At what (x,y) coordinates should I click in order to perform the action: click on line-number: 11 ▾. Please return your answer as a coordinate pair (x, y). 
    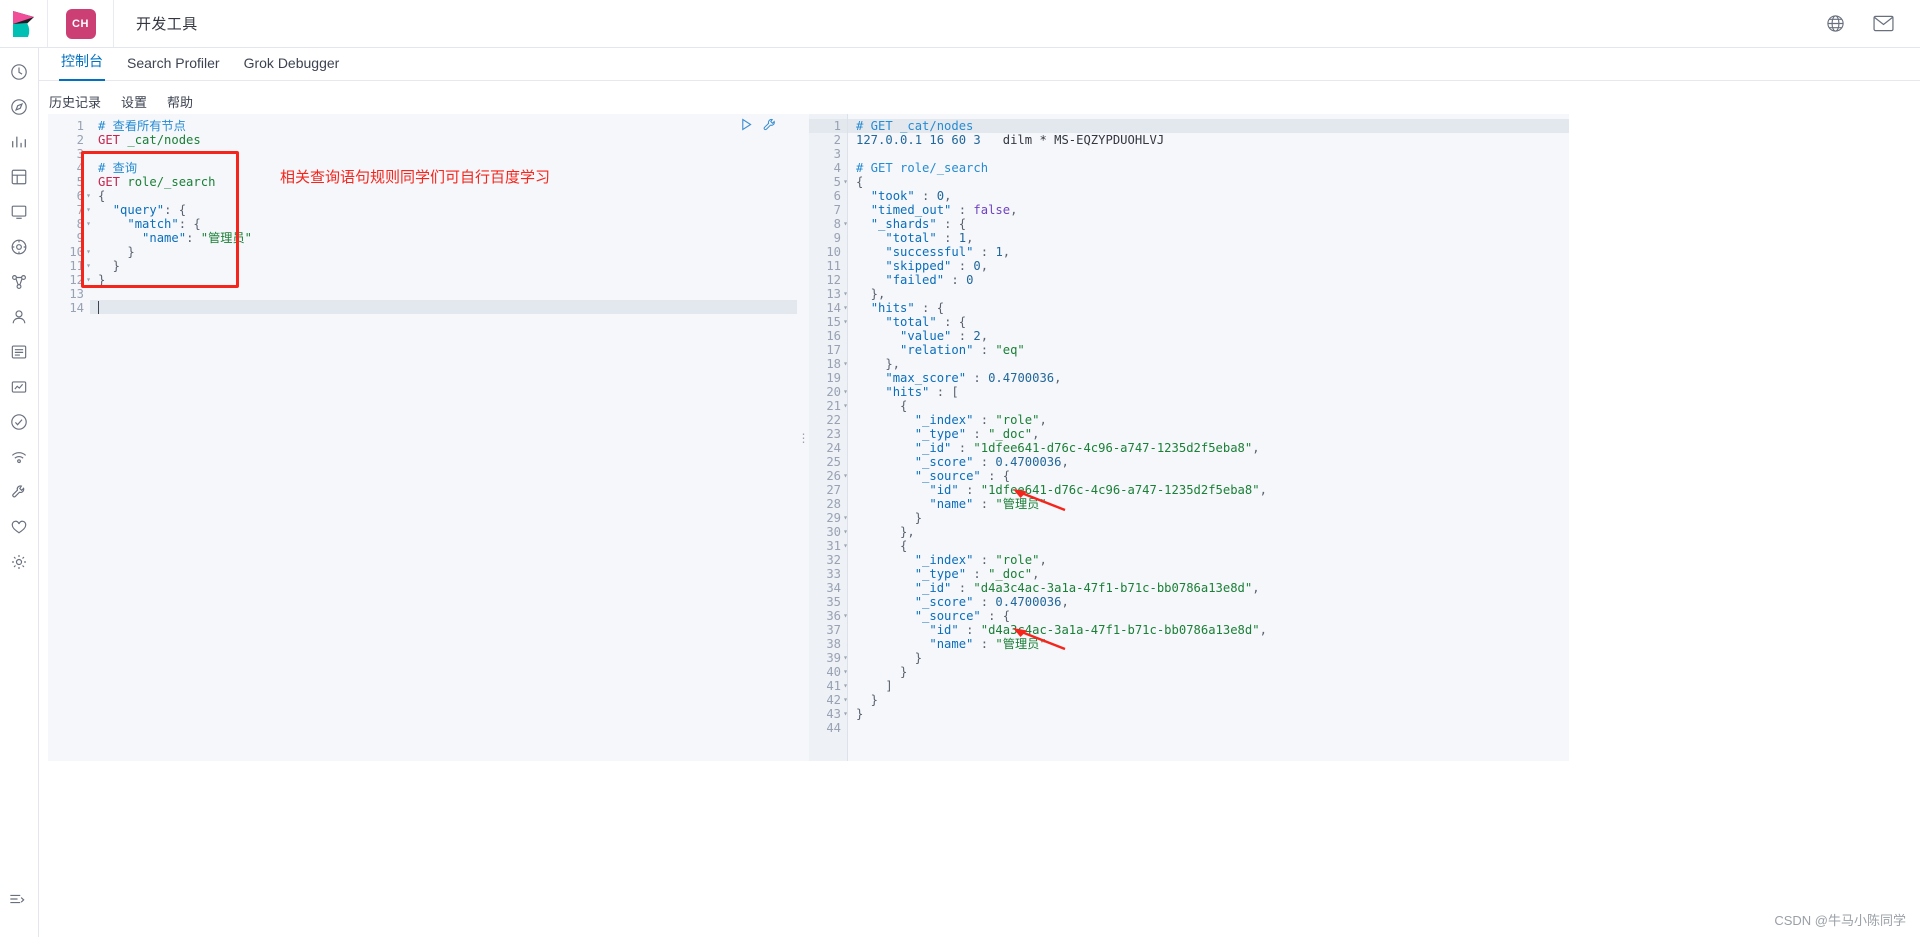
    Looking at the image, I should click on (80, 266).